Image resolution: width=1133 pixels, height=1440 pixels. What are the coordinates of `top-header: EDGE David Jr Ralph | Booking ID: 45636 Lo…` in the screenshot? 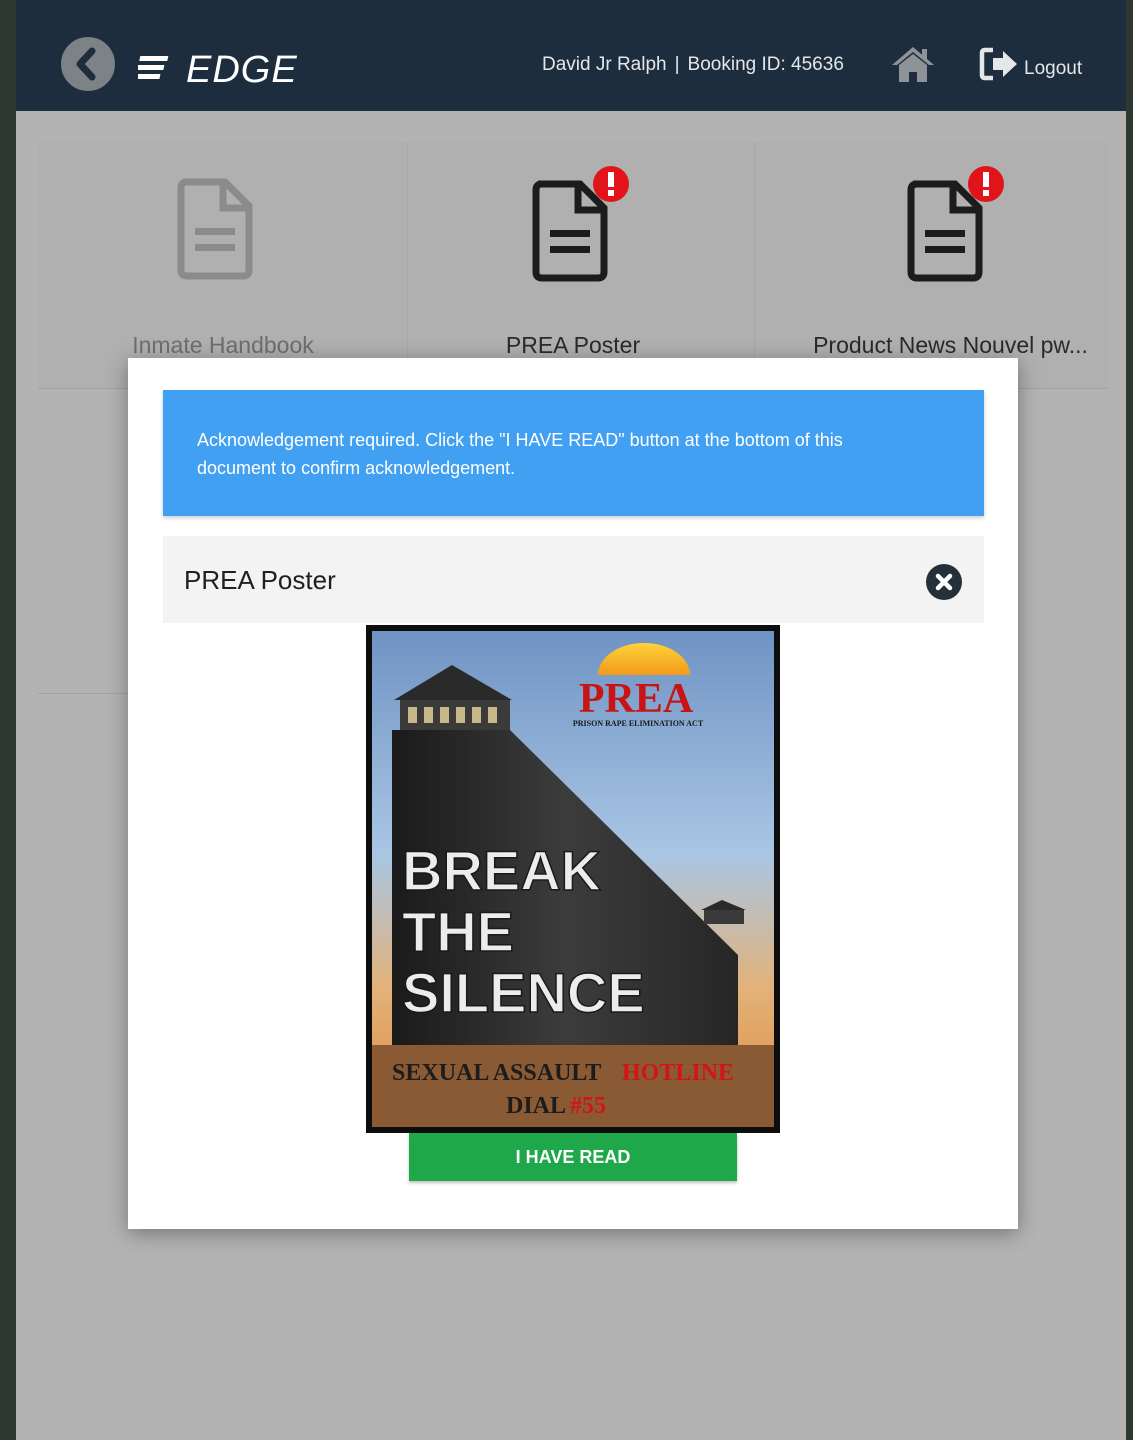 It's located at (571, 55).